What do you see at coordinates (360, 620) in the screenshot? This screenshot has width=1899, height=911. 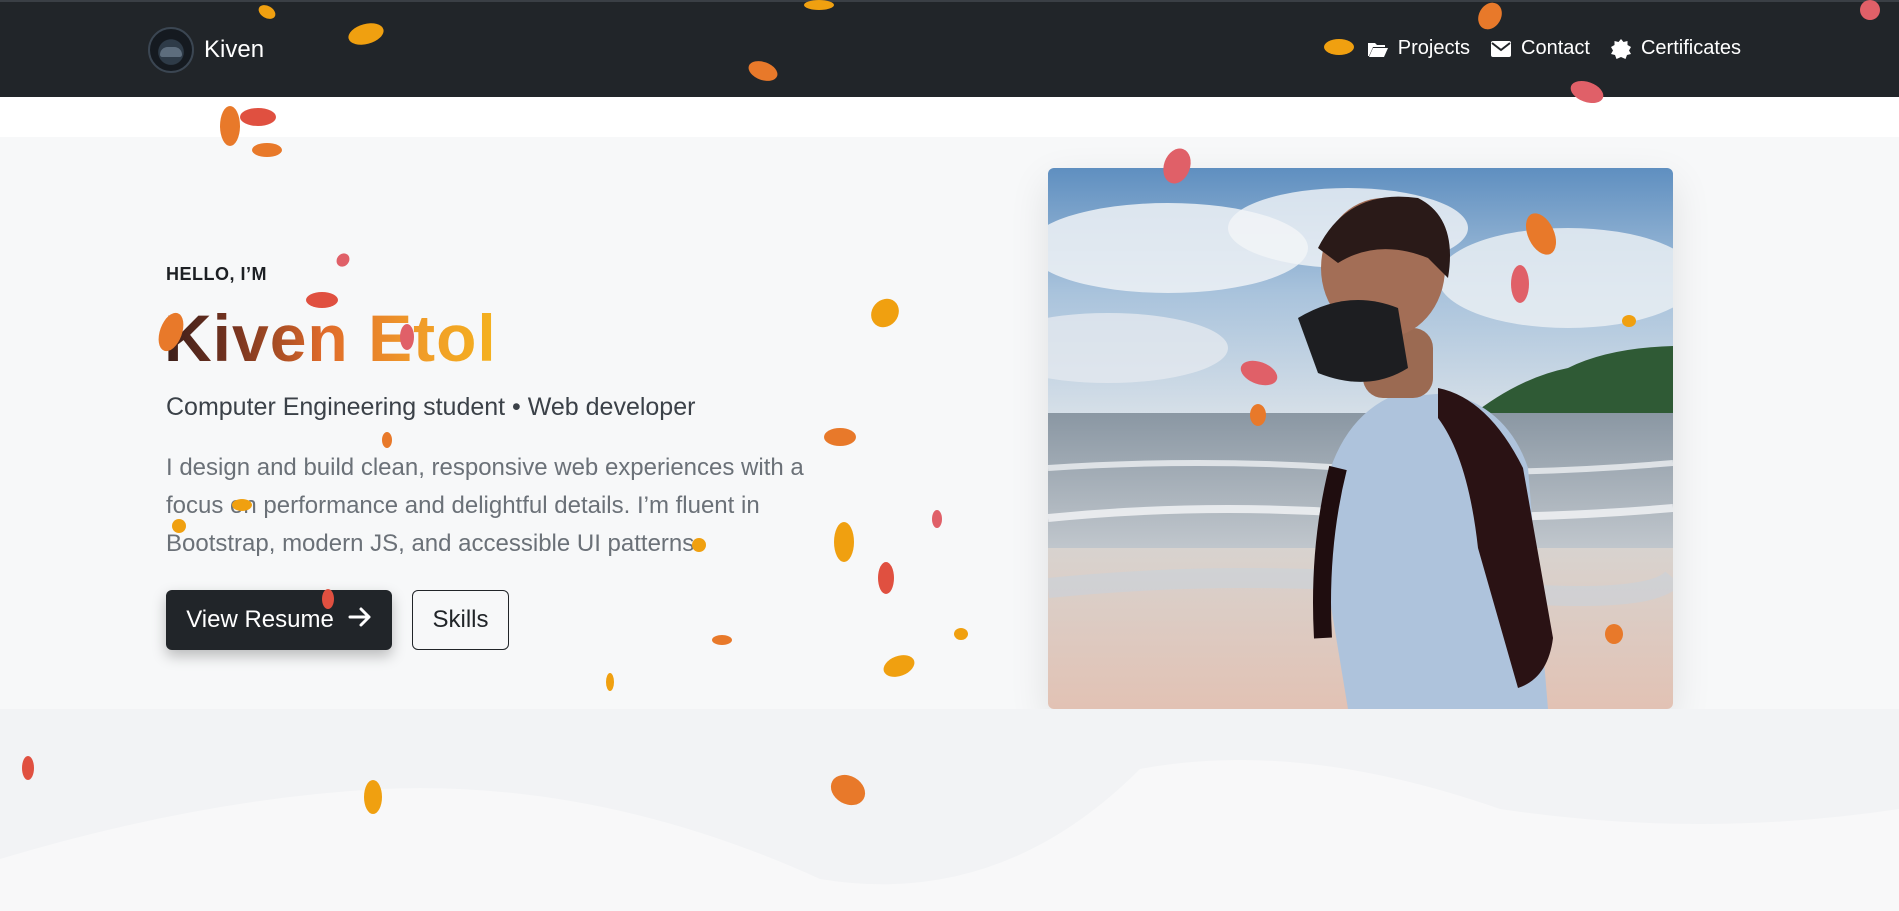 I see `arrow-right-icon` at bounding box center [360, 620].